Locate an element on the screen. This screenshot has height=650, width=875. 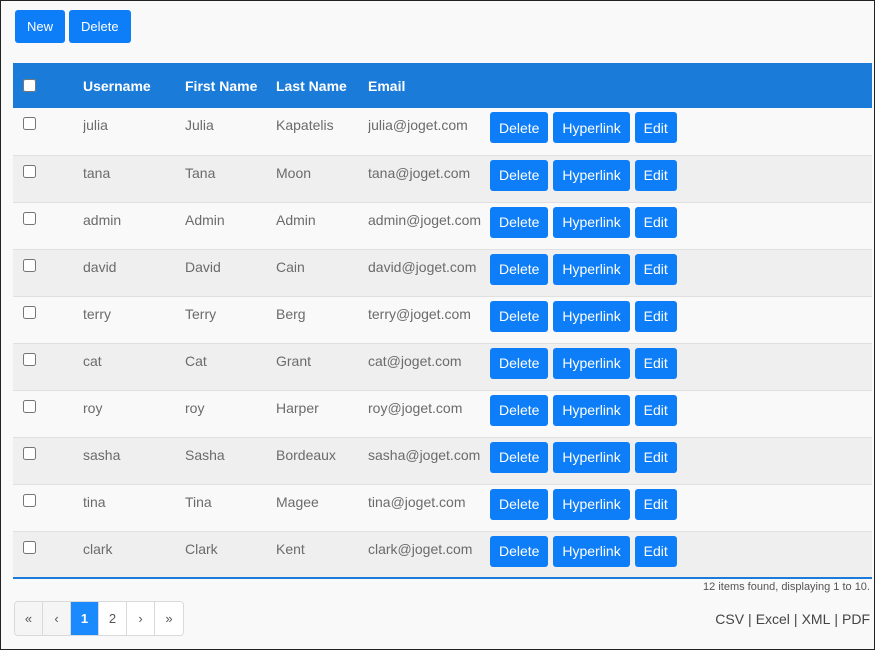
username-cell: admin is located at coordinates (102, 219).